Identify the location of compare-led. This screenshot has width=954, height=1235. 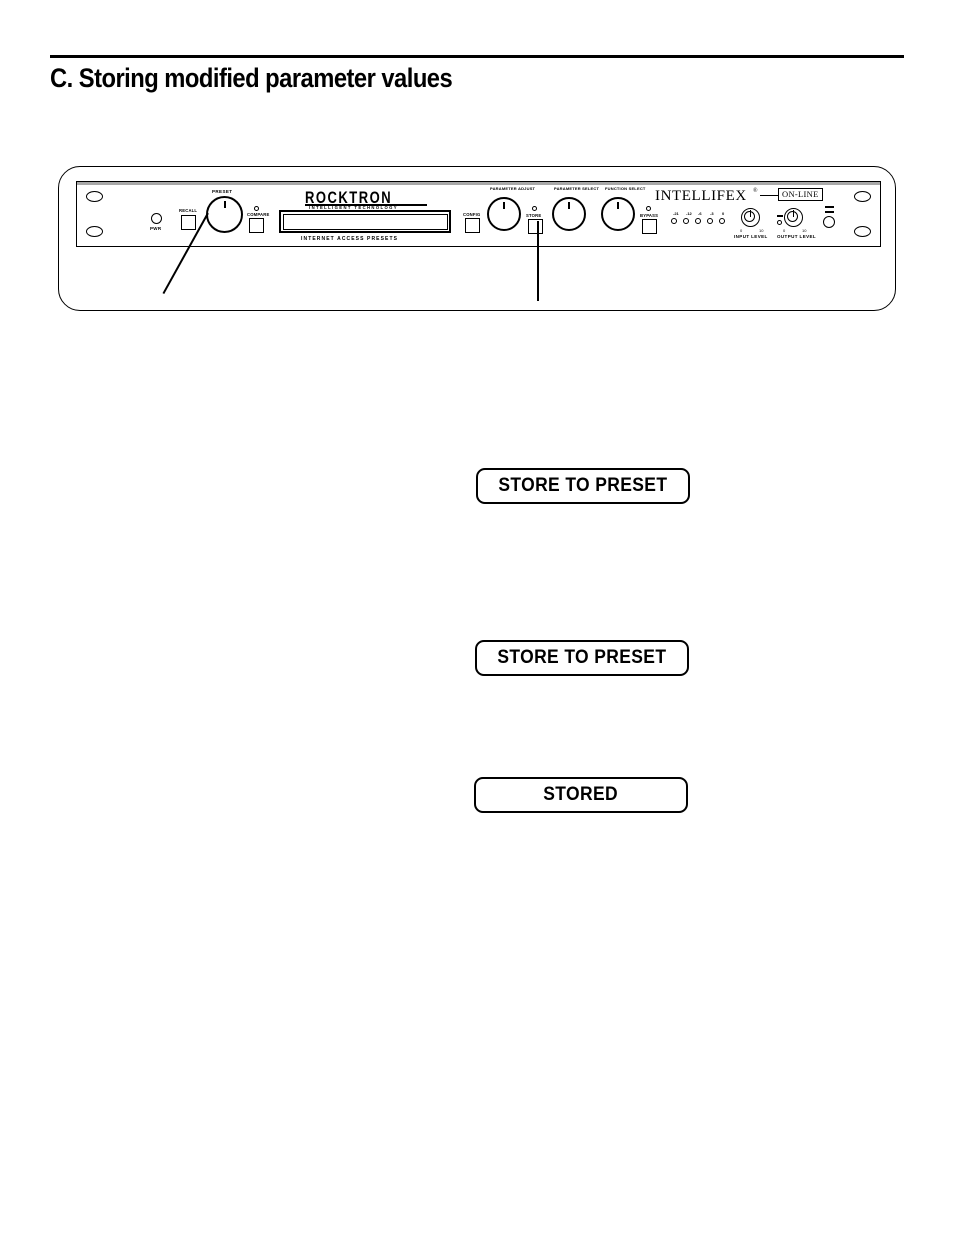
(256, 208).